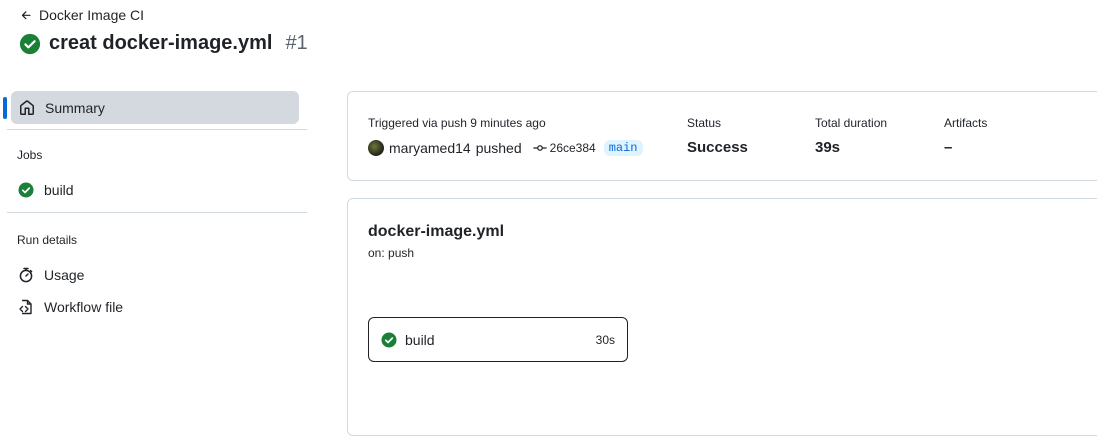 This screenshot has height=438, width=1097. I want to click on active-indicator, so click(5, 108).